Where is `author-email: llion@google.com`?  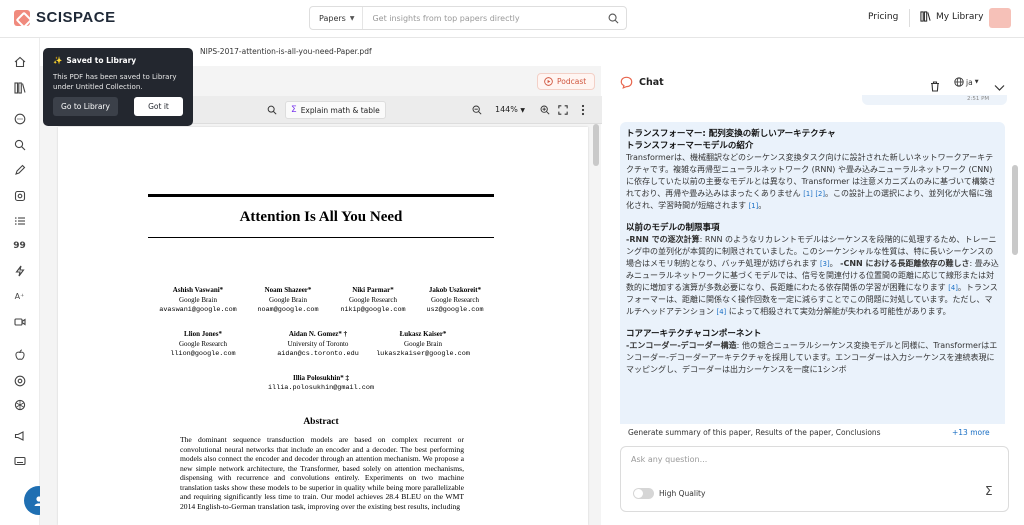 author-email: llion@google.com is located at coordinates (203, 354).